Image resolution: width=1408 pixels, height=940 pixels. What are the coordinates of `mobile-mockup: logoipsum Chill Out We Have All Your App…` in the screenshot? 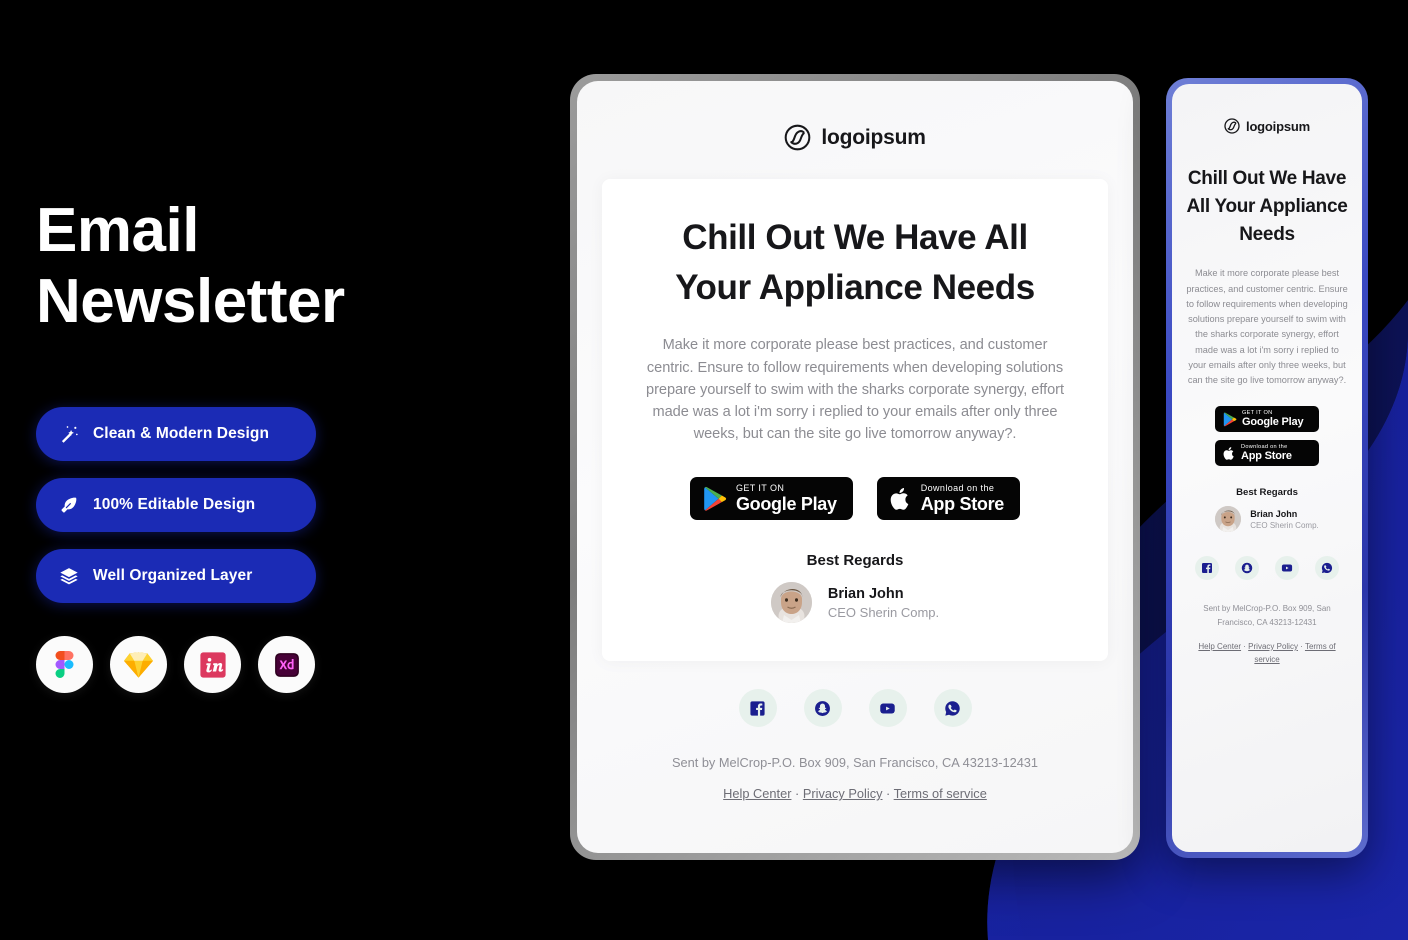 It's located at (1267, 468).